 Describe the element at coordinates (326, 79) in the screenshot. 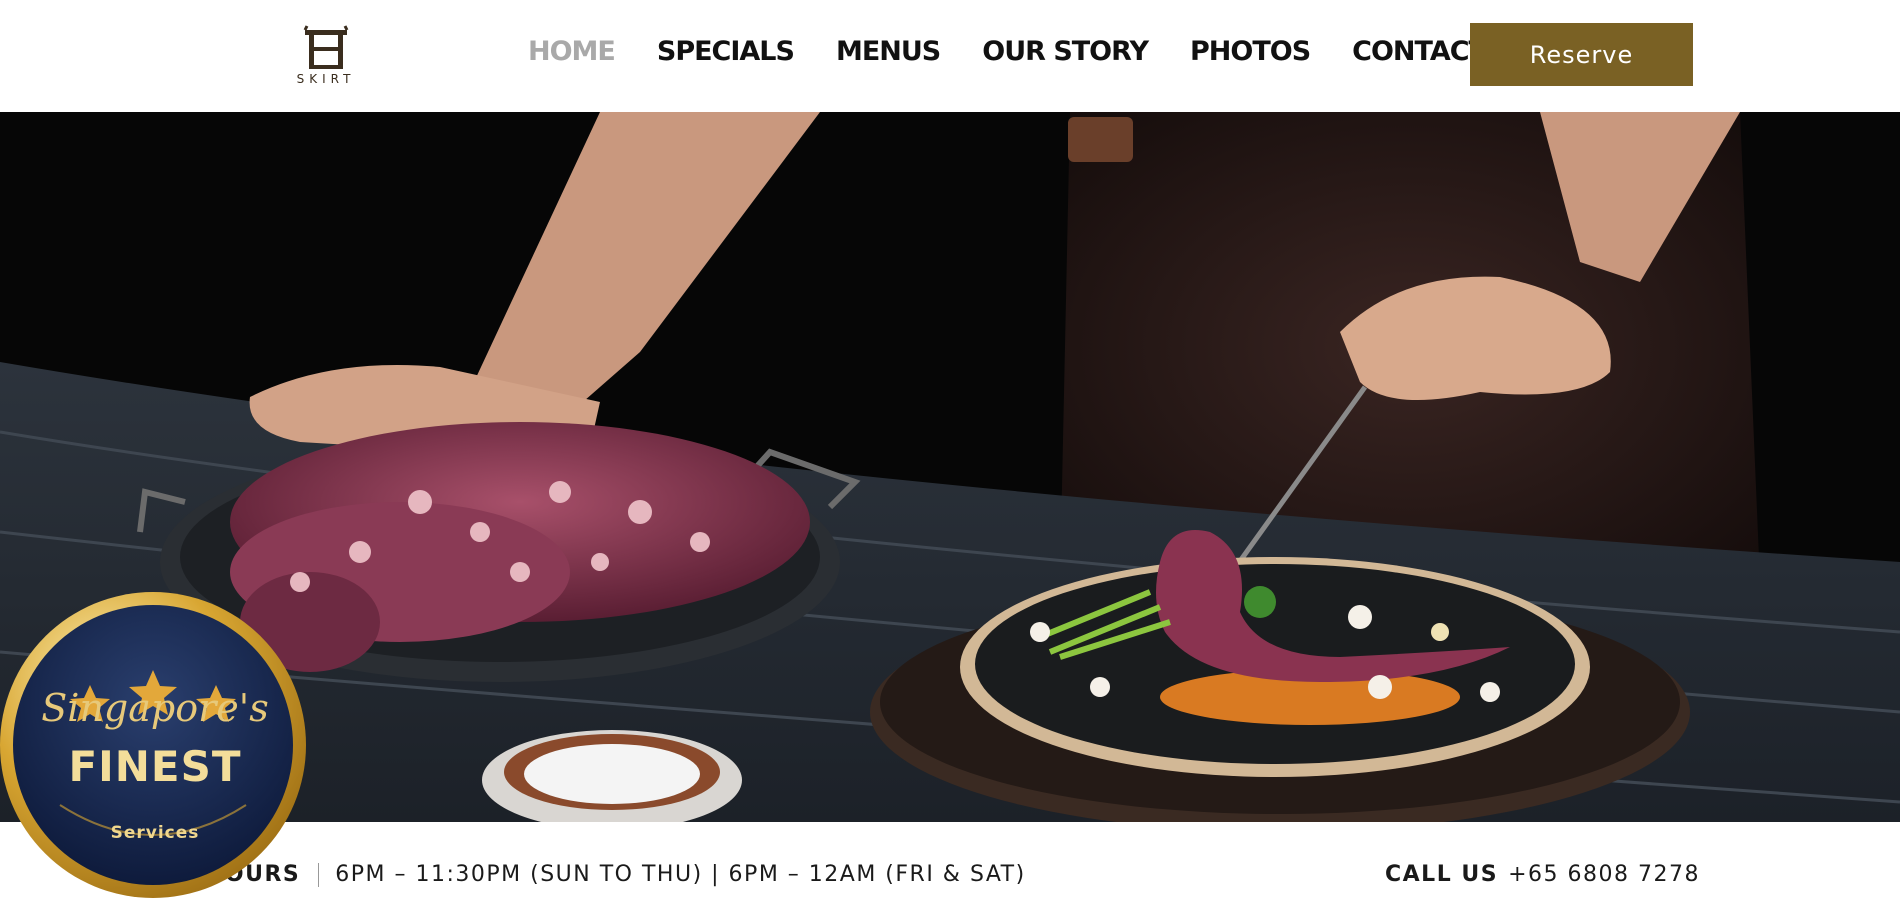

I see `logo-wordmark: SKIRT` at that location.